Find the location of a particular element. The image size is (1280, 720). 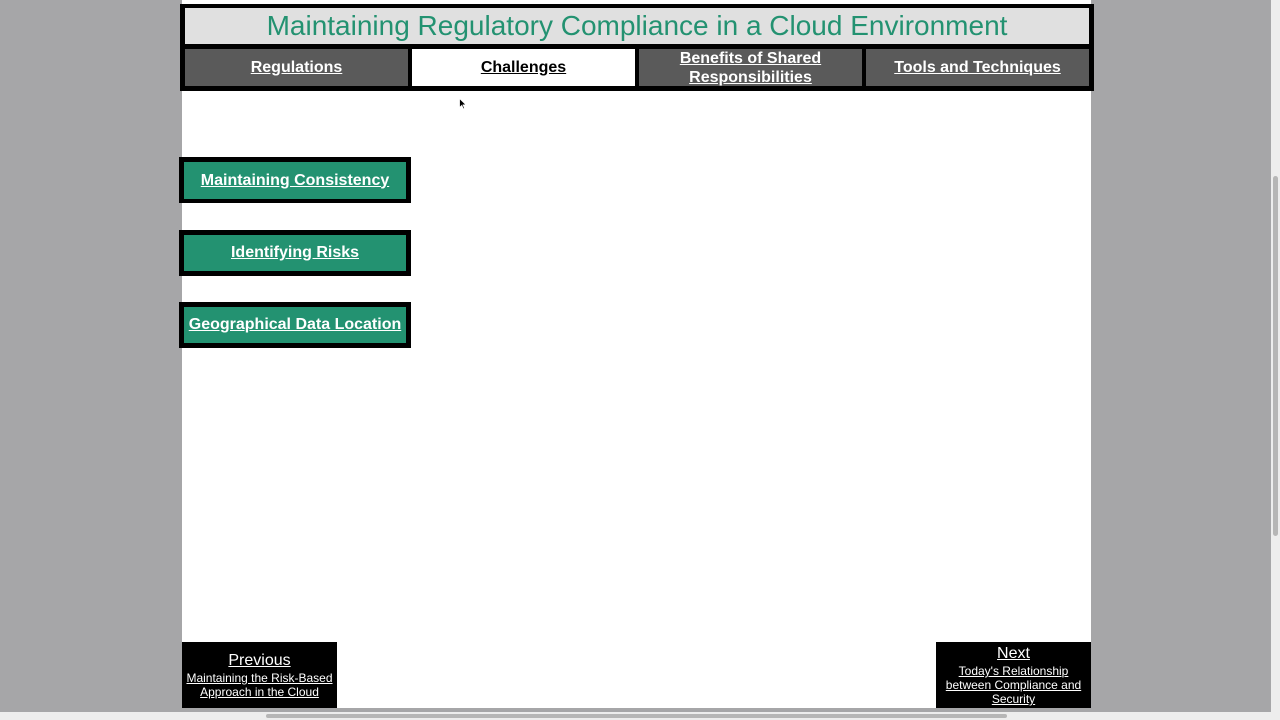

geographical-data-location-button: Geographical Data Location is located at coordinates (295, 325).